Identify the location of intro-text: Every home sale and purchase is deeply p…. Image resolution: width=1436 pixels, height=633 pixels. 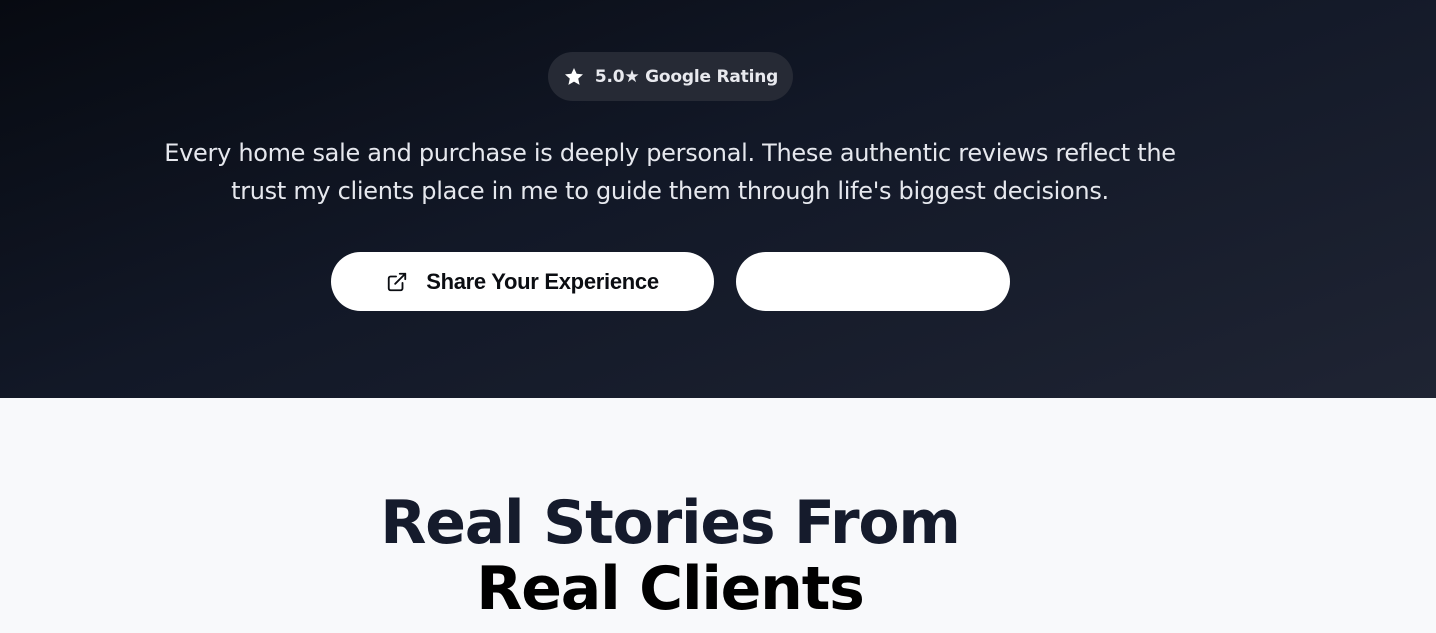
(670, 172).